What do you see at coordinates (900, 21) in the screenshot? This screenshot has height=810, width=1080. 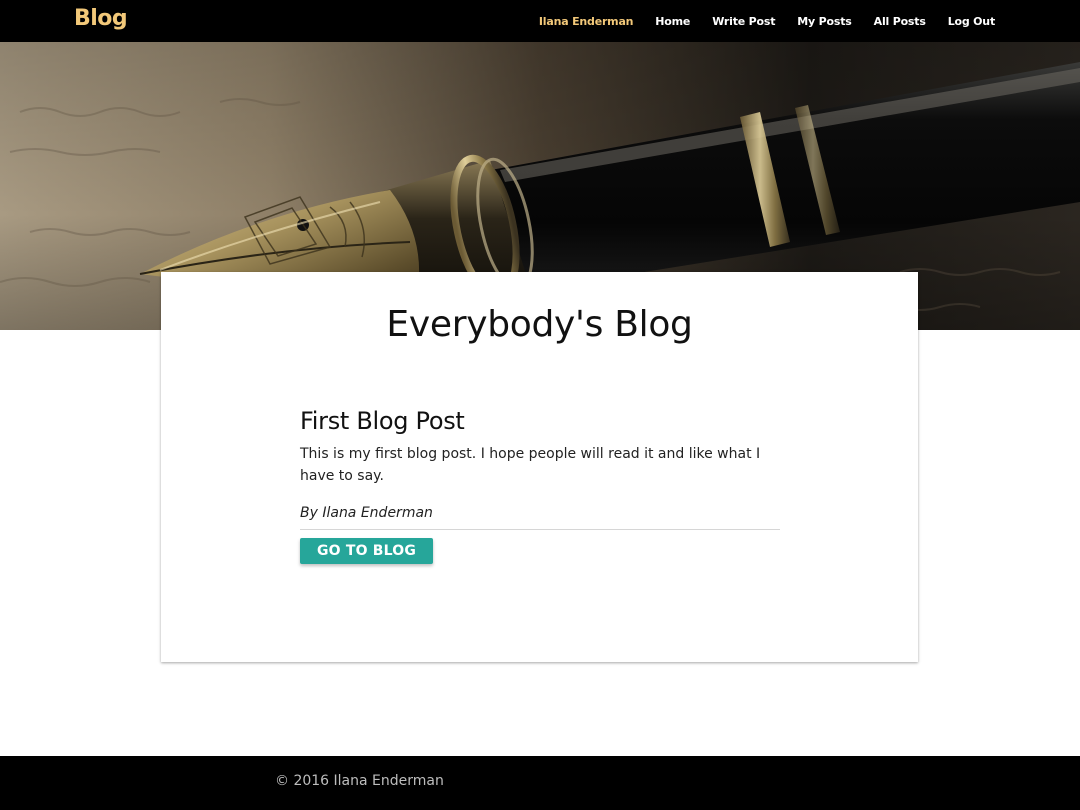 I see `nav-all-posts-link: All Posts` at bounding box center [900, 21].